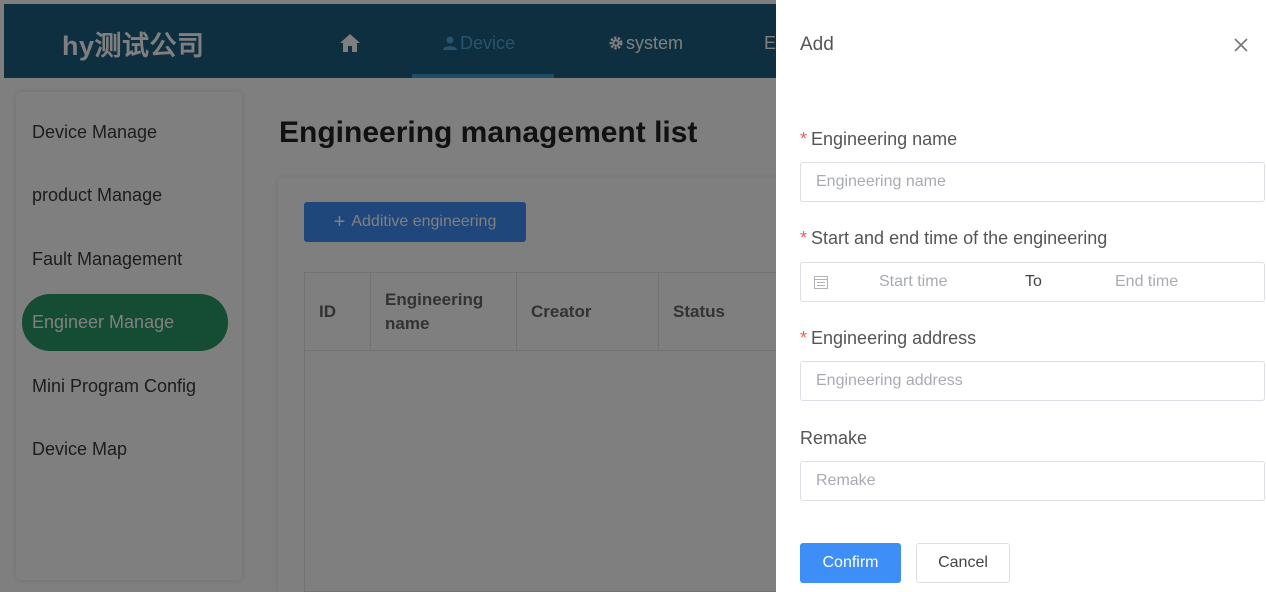  I want to click on remark-input, so click(1032, 481).